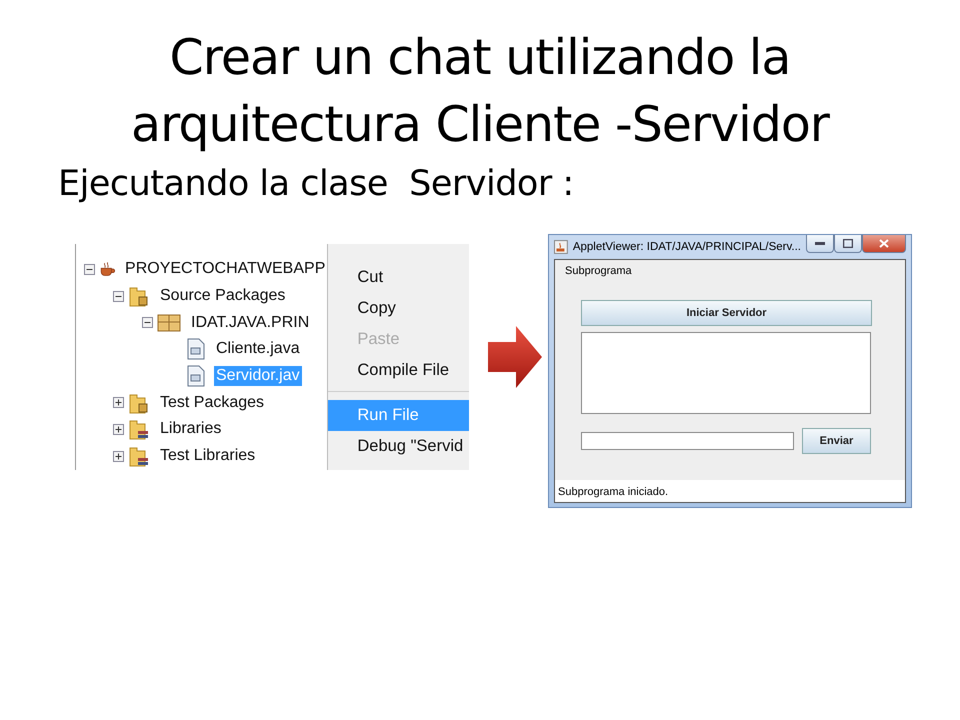 Image resolution: width=960 pixels, height=720 pixels. Describe the element at coordinates (169, 322) in the screenshot. I see `package-icon` at that location.